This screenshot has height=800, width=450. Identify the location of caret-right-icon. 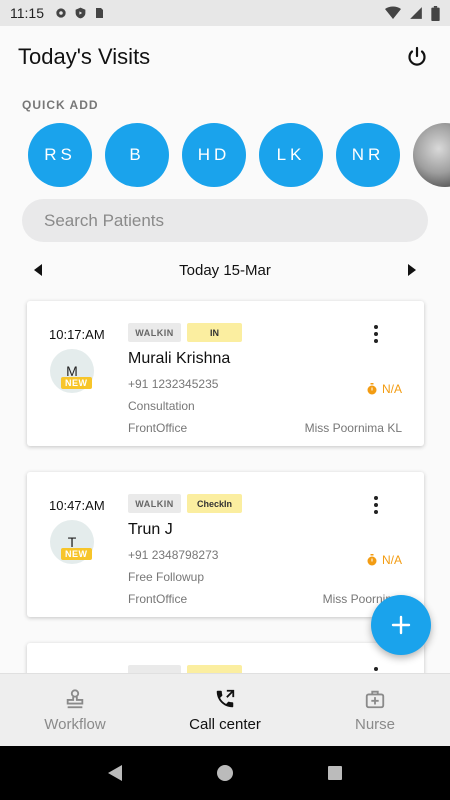
(412, 270).